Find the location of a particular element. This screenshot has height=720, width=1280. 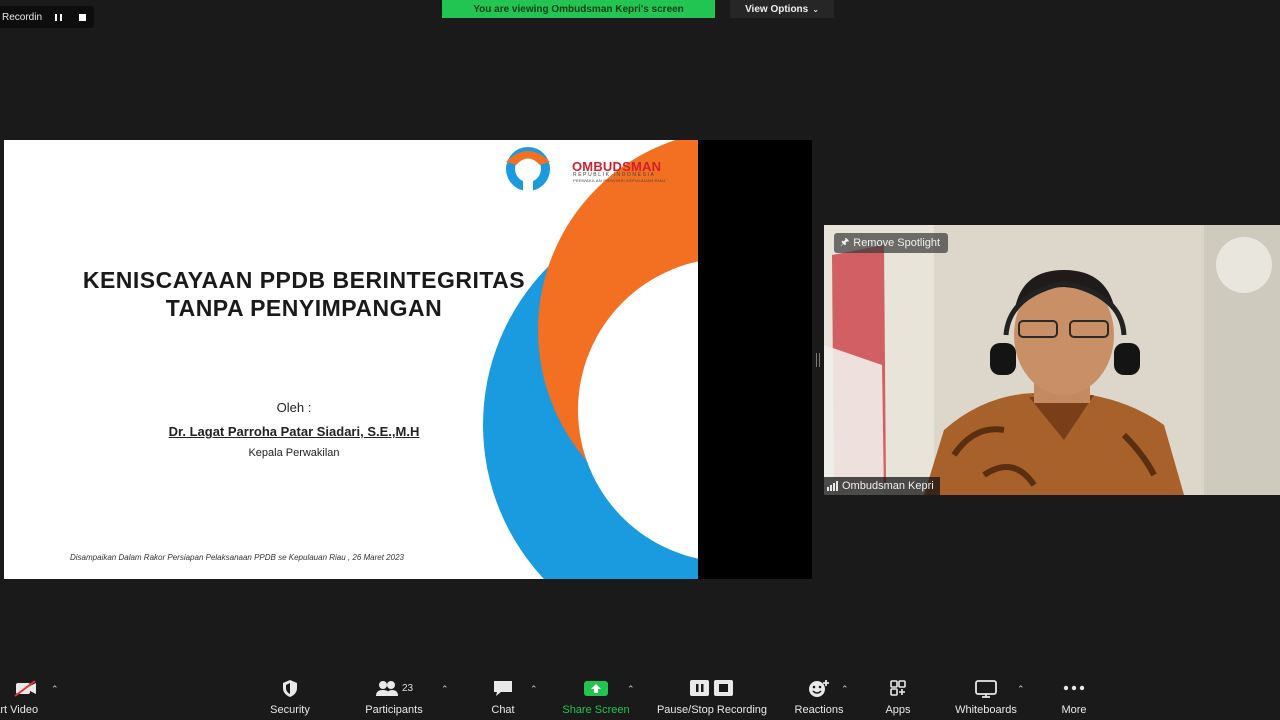

participants-button: 23 Participants is located at coordinates (394, 698).